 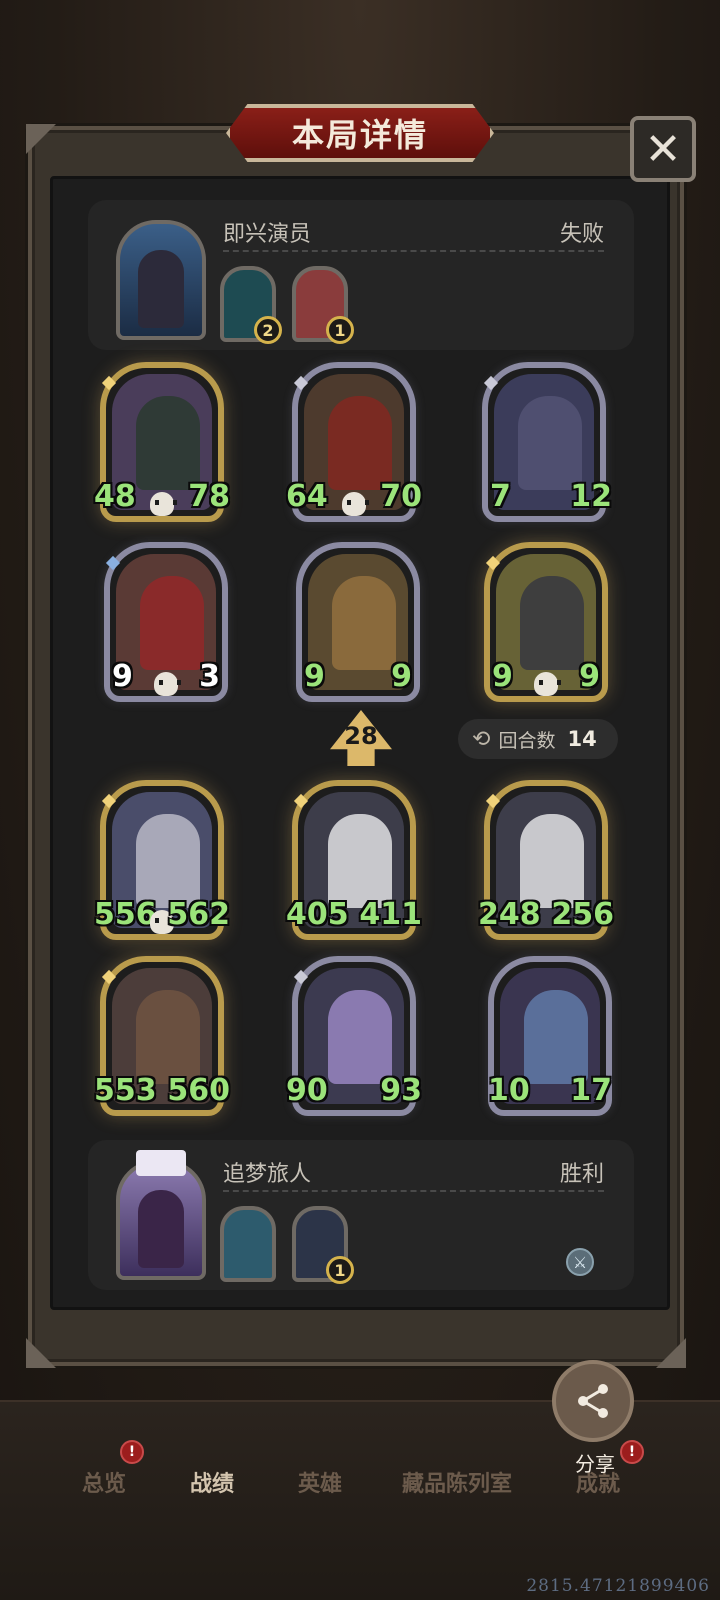 I want to click on health-value: 12, so click(x=591, y=496).